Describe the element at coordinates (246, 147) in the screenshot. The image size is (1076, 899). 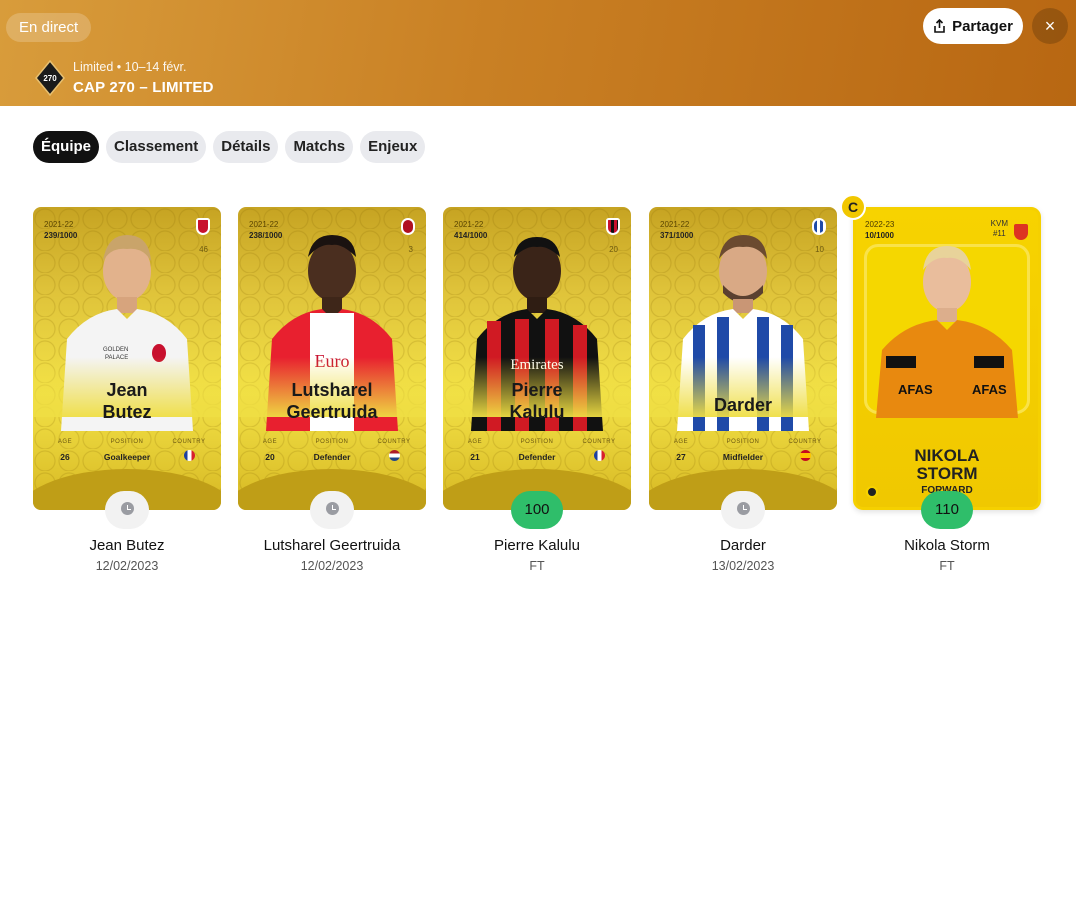
I see `tab-details: Détails` at that location.